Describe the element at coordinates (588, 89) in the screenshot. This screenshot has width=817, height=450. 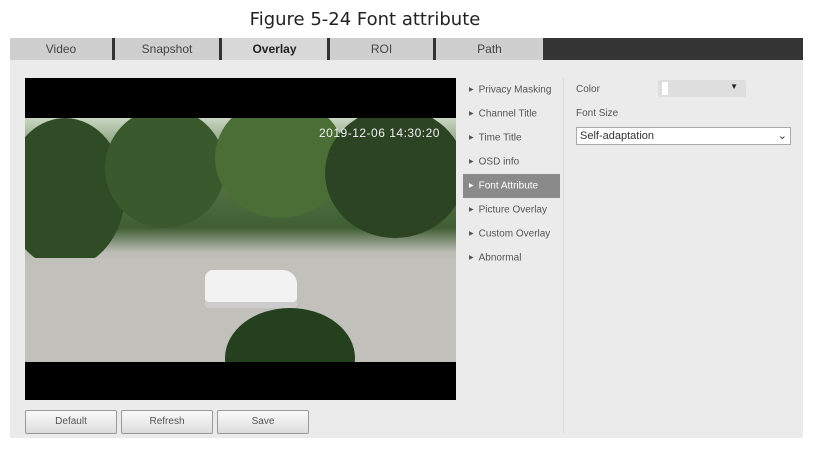
I see `color-label: Color` at that location.